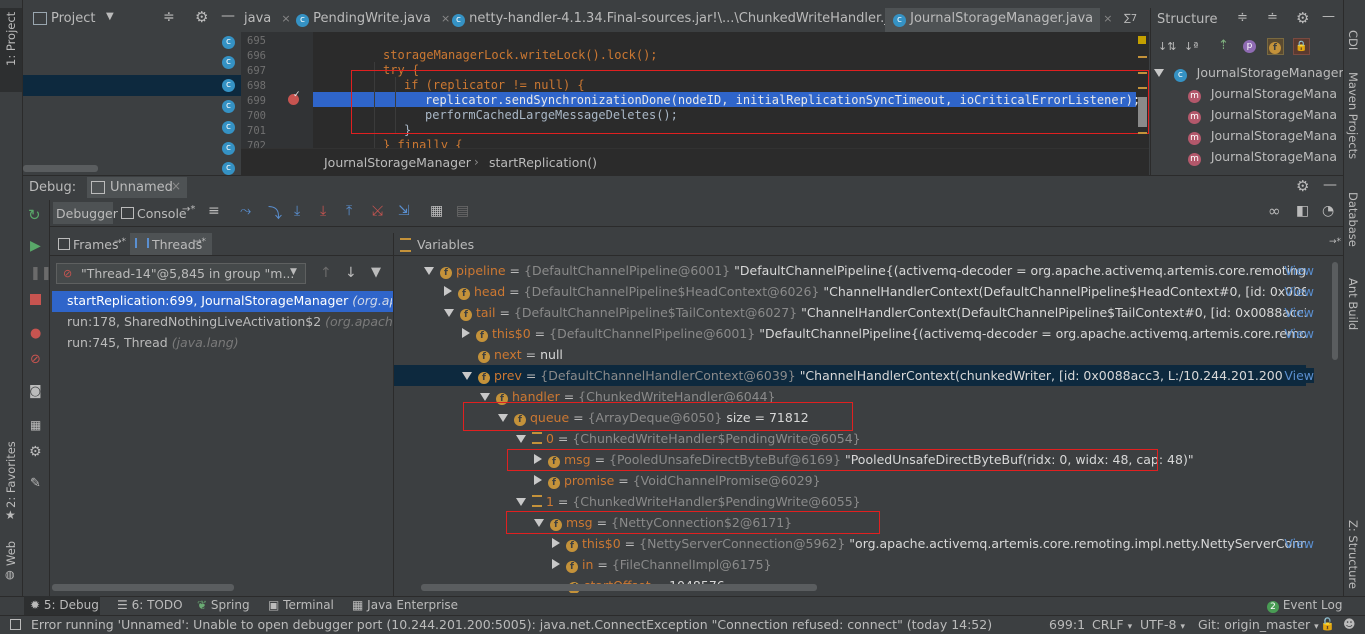 Image resolution: width=1365 pixels, height=634 pixels. What do you see at coordinates (677, 480) in the screenshot?
I see `variable-row-promise: f promise = {VoidChannelPromise@6029}` at bounding box center [677, 480].